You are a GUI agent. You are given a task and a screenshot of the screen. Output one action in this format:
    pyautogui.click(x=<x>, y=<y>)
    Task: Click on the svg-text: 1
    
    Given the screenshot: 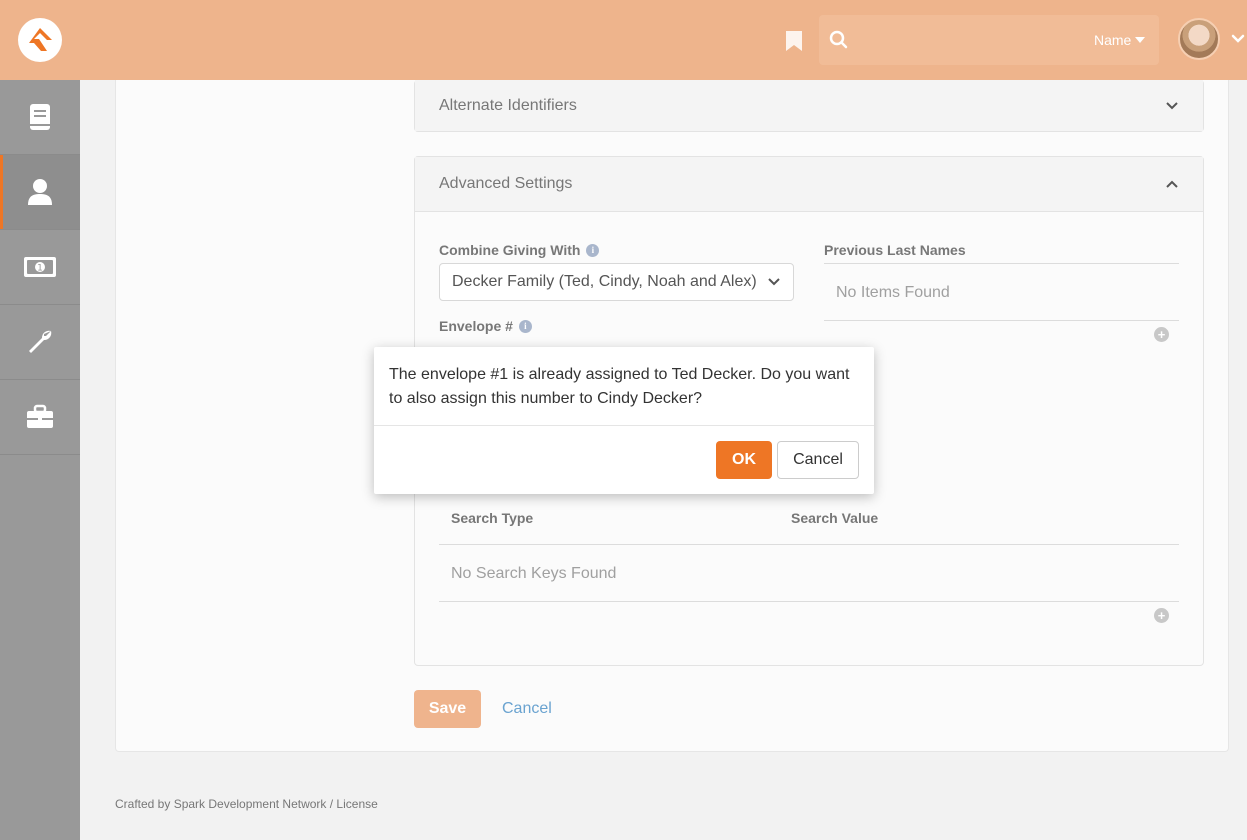 What is the action you would take?
    pyautogui.click(x=40, y=269)
    